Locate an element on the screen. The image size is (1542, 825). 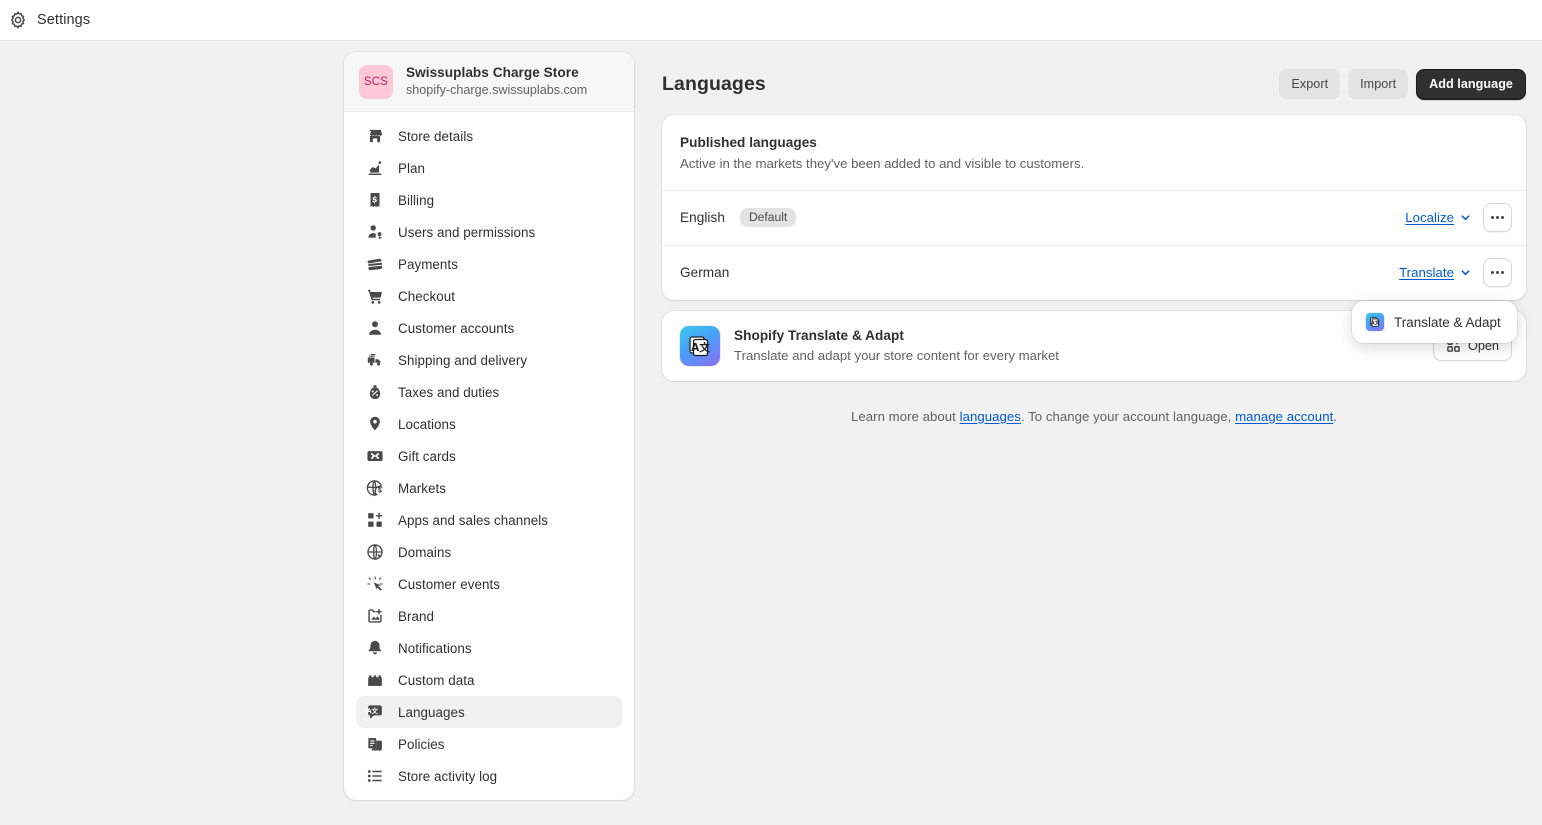
app-title: Shopify Translate & Adapt is located at coordinates (819, 335).